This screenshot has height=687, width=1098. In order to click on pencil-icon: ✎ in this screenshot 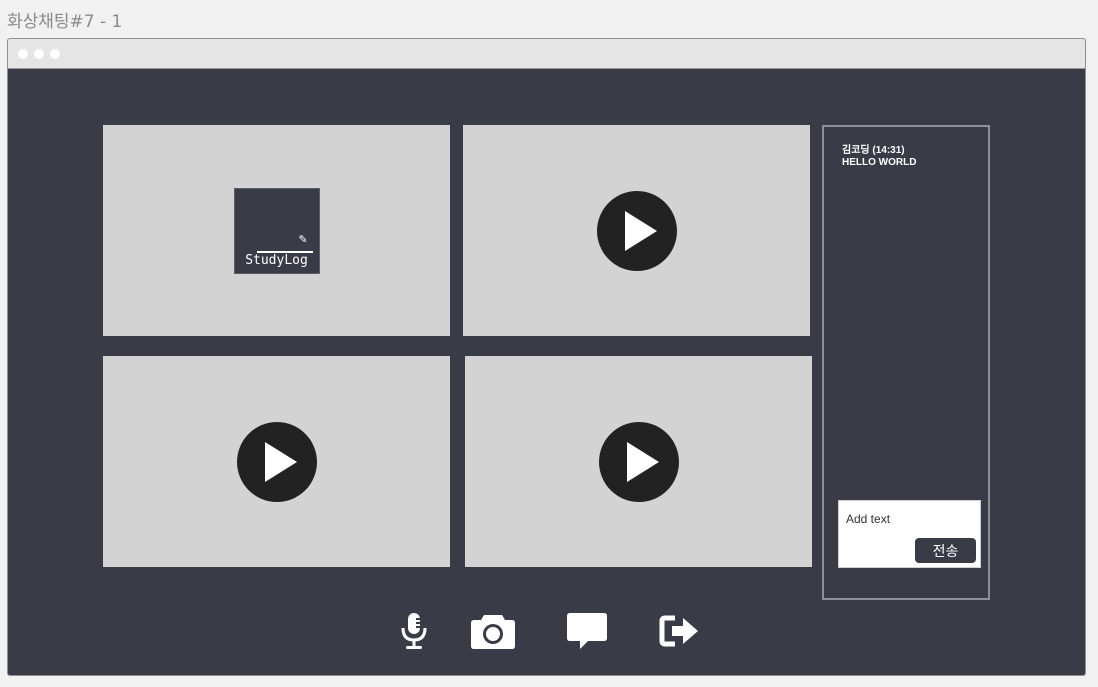, I will do `click(303, 239)`.